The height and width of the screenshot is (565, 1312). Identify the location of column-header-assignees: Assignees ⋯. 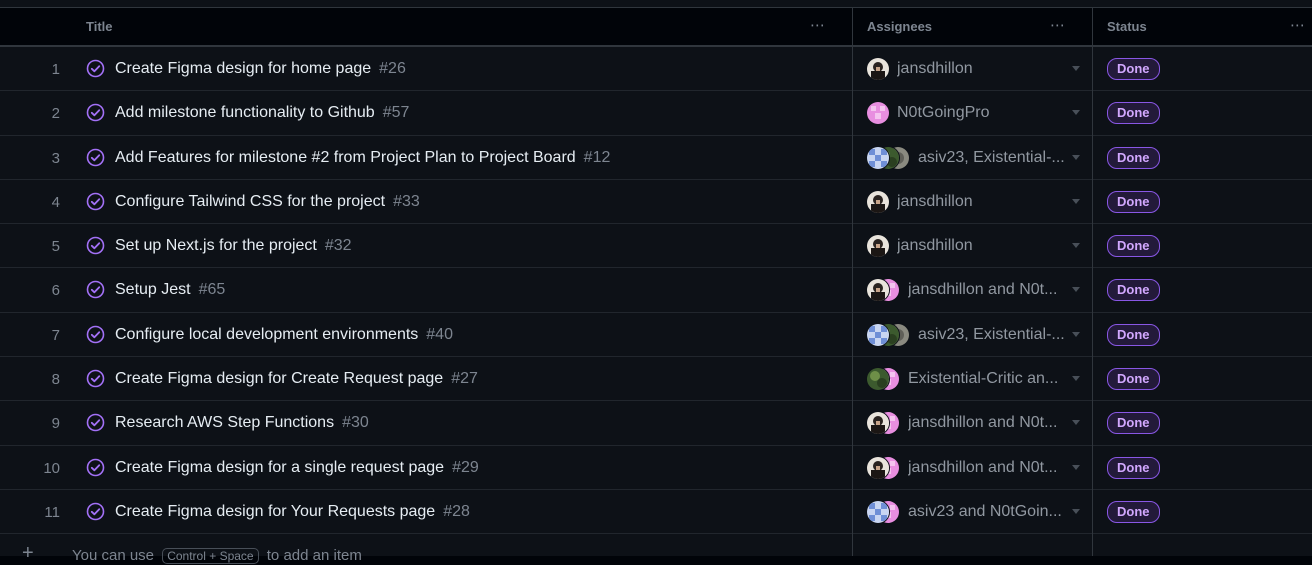
(972, 26).